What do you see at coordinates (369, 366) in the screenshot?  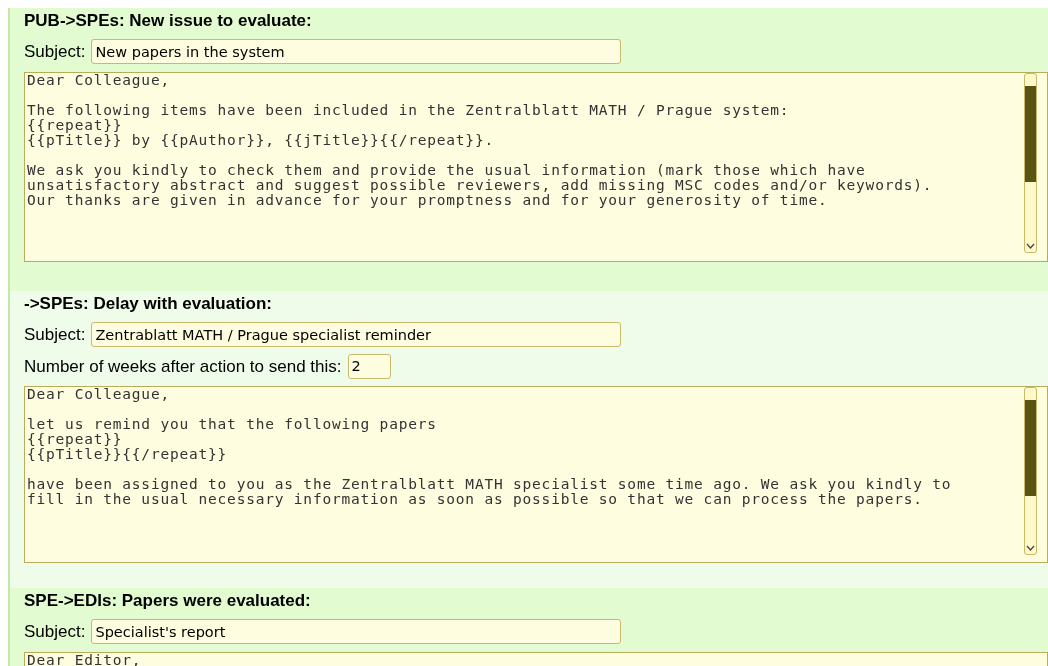 I see `weeks-field: 2` at bounding box center [369, 366].